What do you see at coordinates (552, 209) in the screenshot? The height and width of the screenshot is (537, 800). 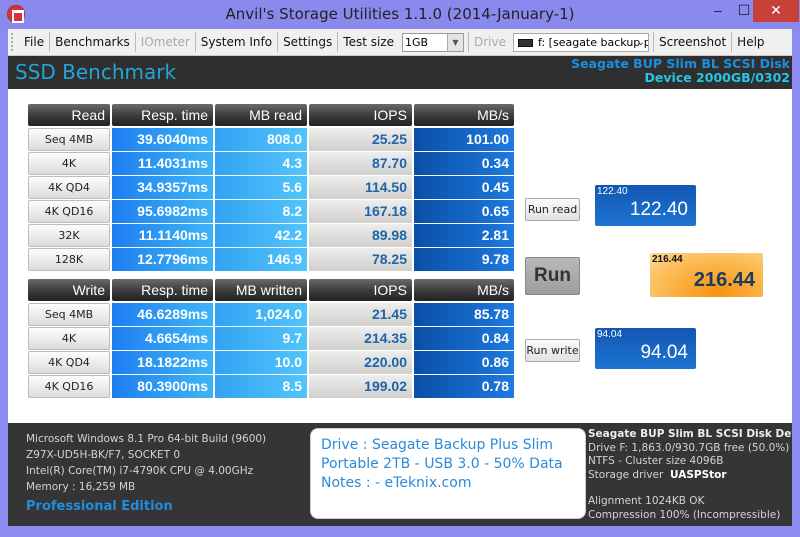 I see `run-read-button: Run read` at bounding box center [552, 209].